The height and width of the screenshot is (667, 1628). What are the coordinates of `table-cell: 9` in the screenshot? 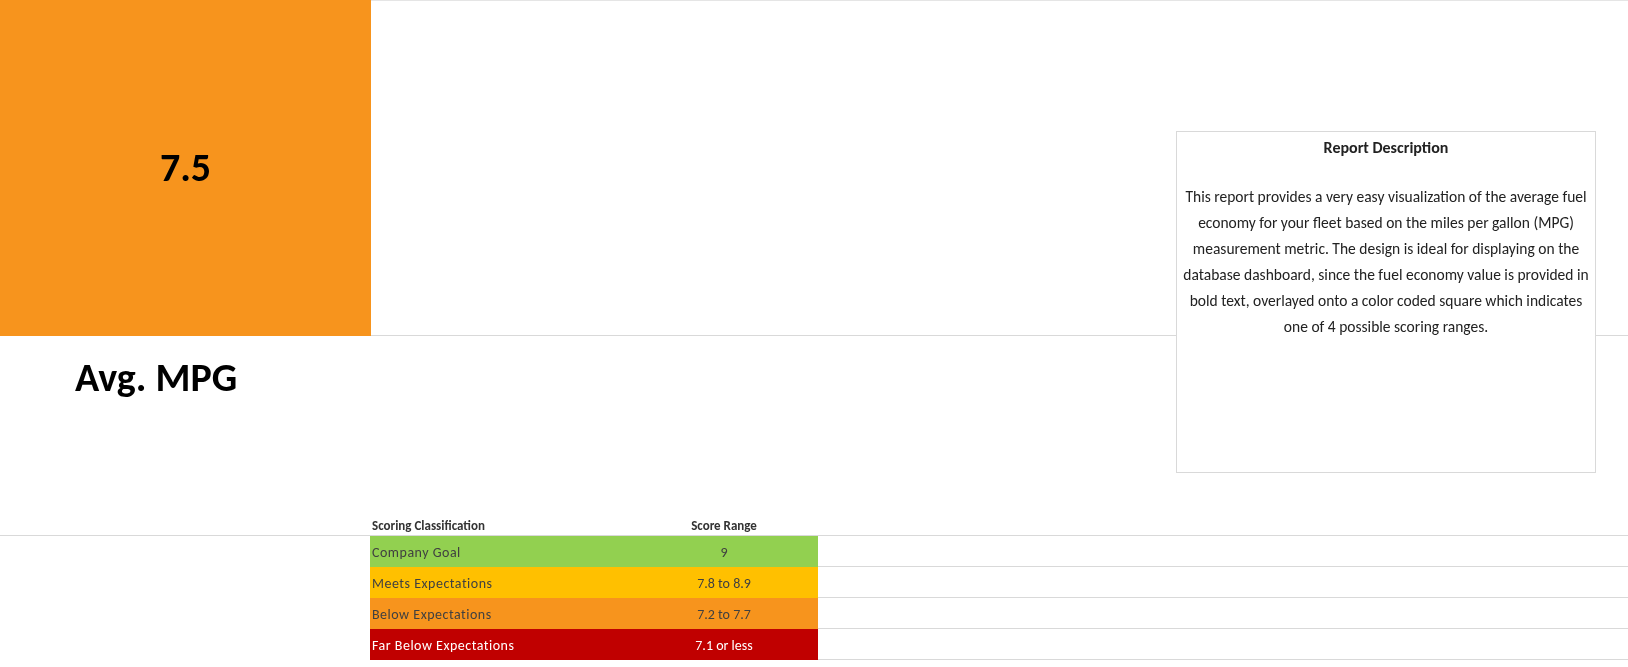 It's located at (724, 552).